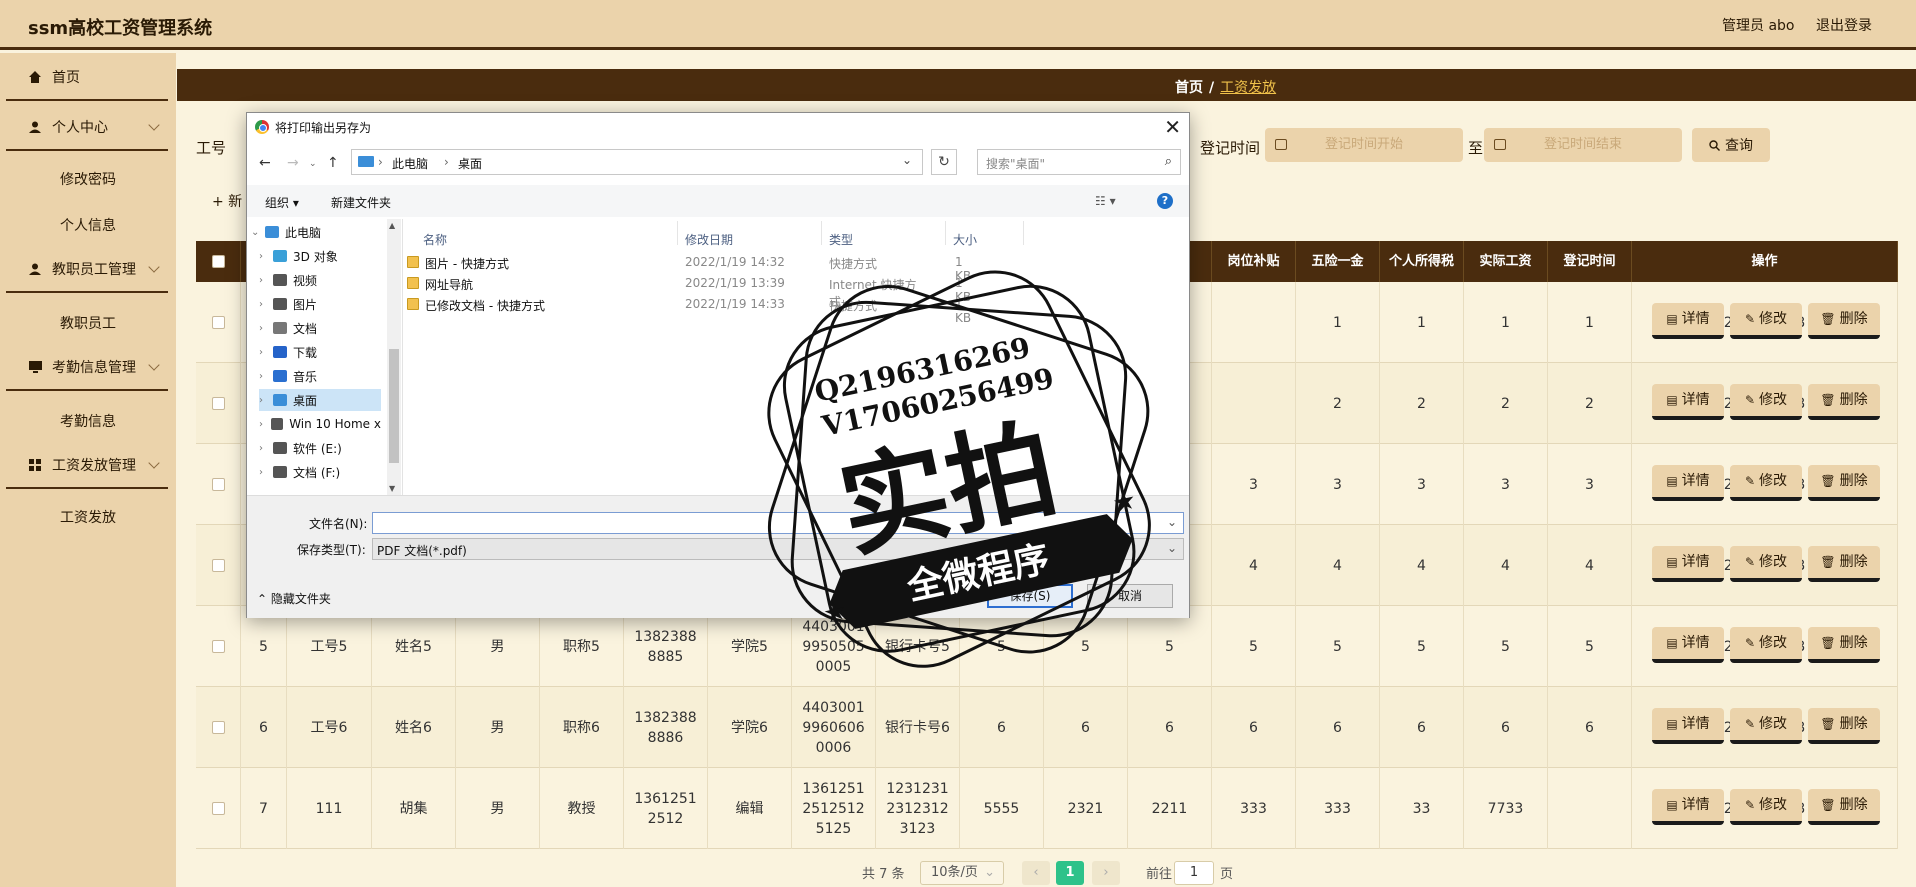 This screenshot has width=1916, height=887. I want to click on prev-page-button: ‹, so click(1036, 873).